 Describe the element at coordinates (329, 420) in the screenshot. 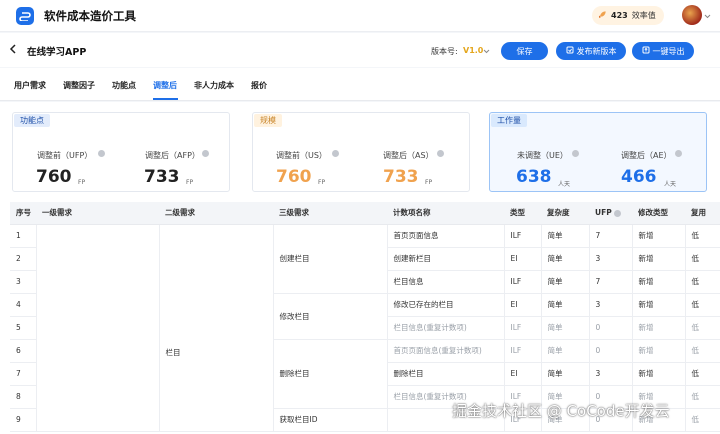

I see `cell-level3: 获取栏目ID` at that location.